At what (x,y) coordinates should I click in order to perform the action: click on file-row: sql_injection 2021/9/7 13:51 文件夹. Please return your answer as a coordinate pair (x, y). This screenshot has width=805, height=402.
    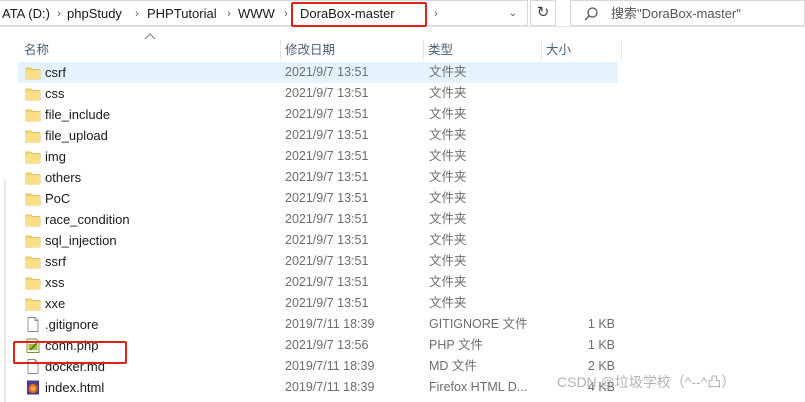
    Looking at the image, I should click on (318, 240).